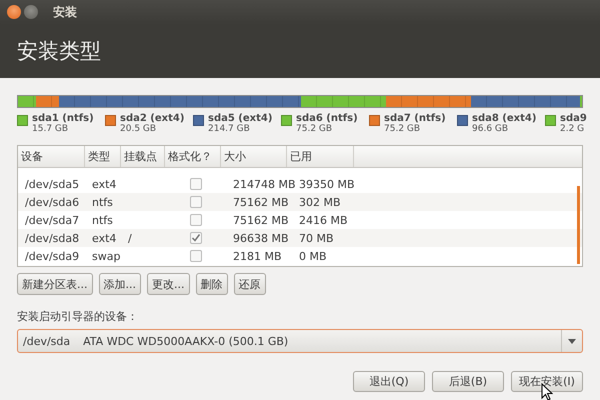  I want to click on table-cell-text: /dev/sda9, so click(52, 256).